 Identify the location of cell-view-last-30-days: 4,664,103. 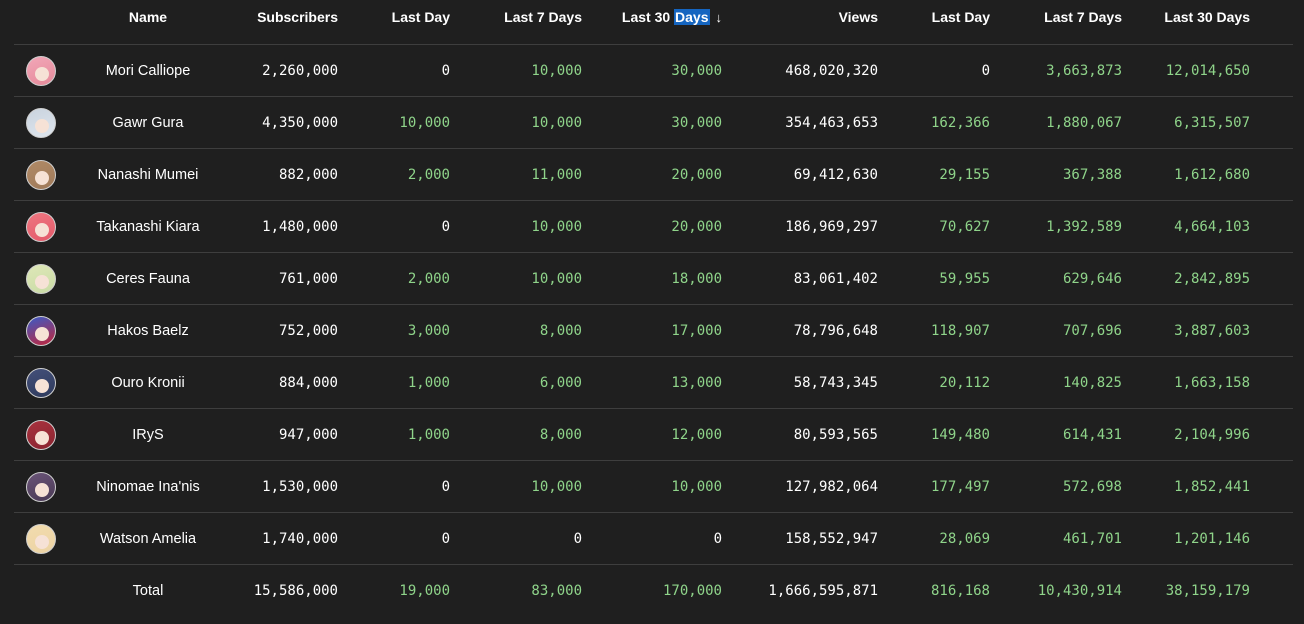
(1212, 226).